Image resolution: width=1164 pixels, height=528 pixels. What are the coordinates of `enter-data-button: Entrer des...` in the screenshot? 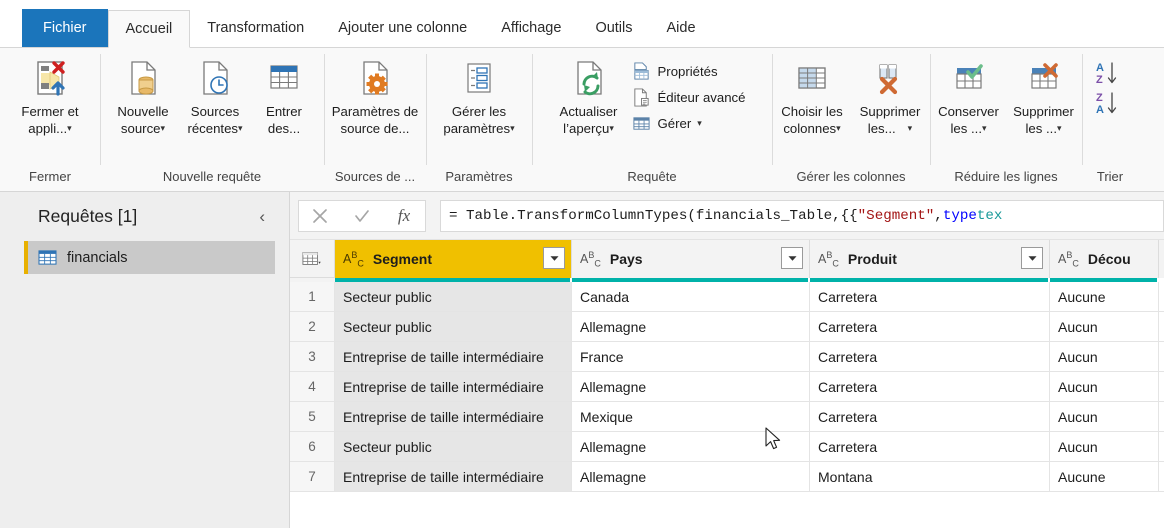 It's located at (284, 94).